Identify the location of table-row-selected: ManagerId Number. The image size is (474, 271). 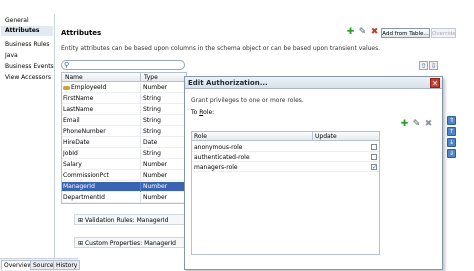
(124, 187).